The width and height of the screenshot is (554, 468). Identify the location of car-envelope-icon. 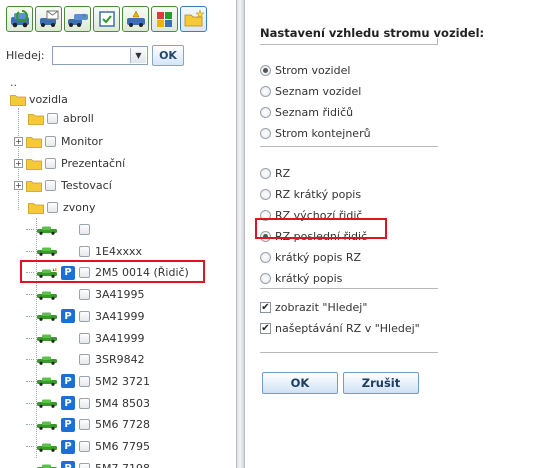
(48, 18).